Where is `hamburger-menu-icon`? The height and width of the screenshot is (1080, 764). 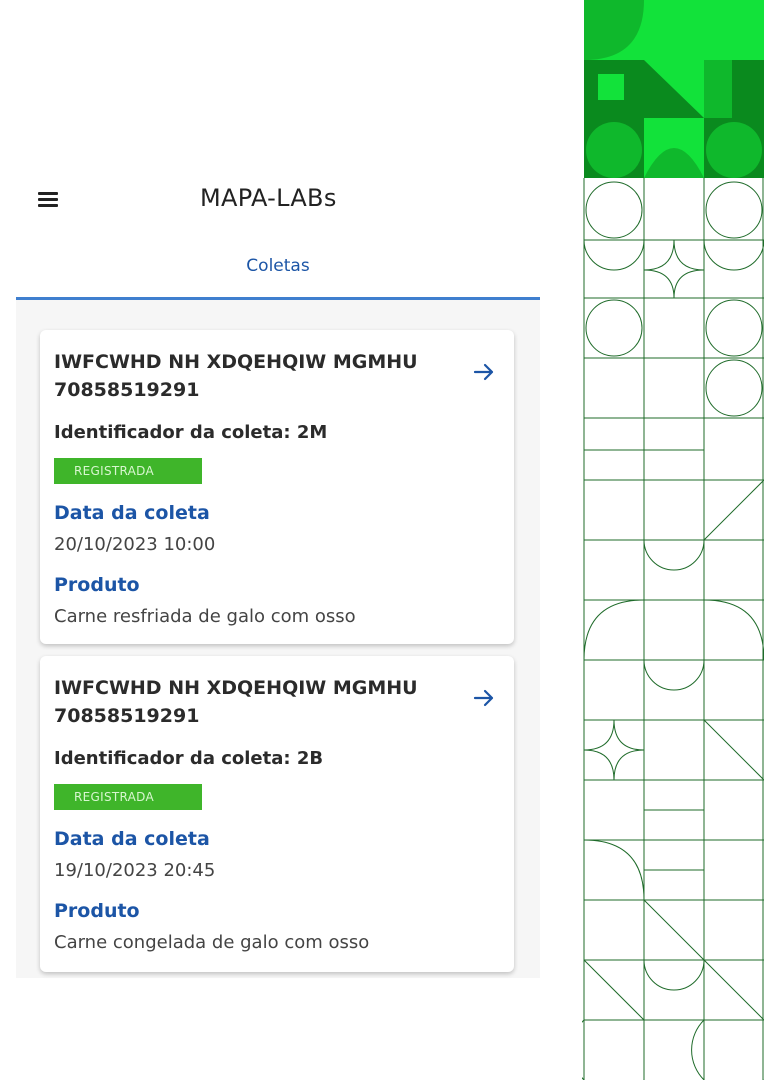
hamburger-menu-icon is located at coordinates (49, 200).